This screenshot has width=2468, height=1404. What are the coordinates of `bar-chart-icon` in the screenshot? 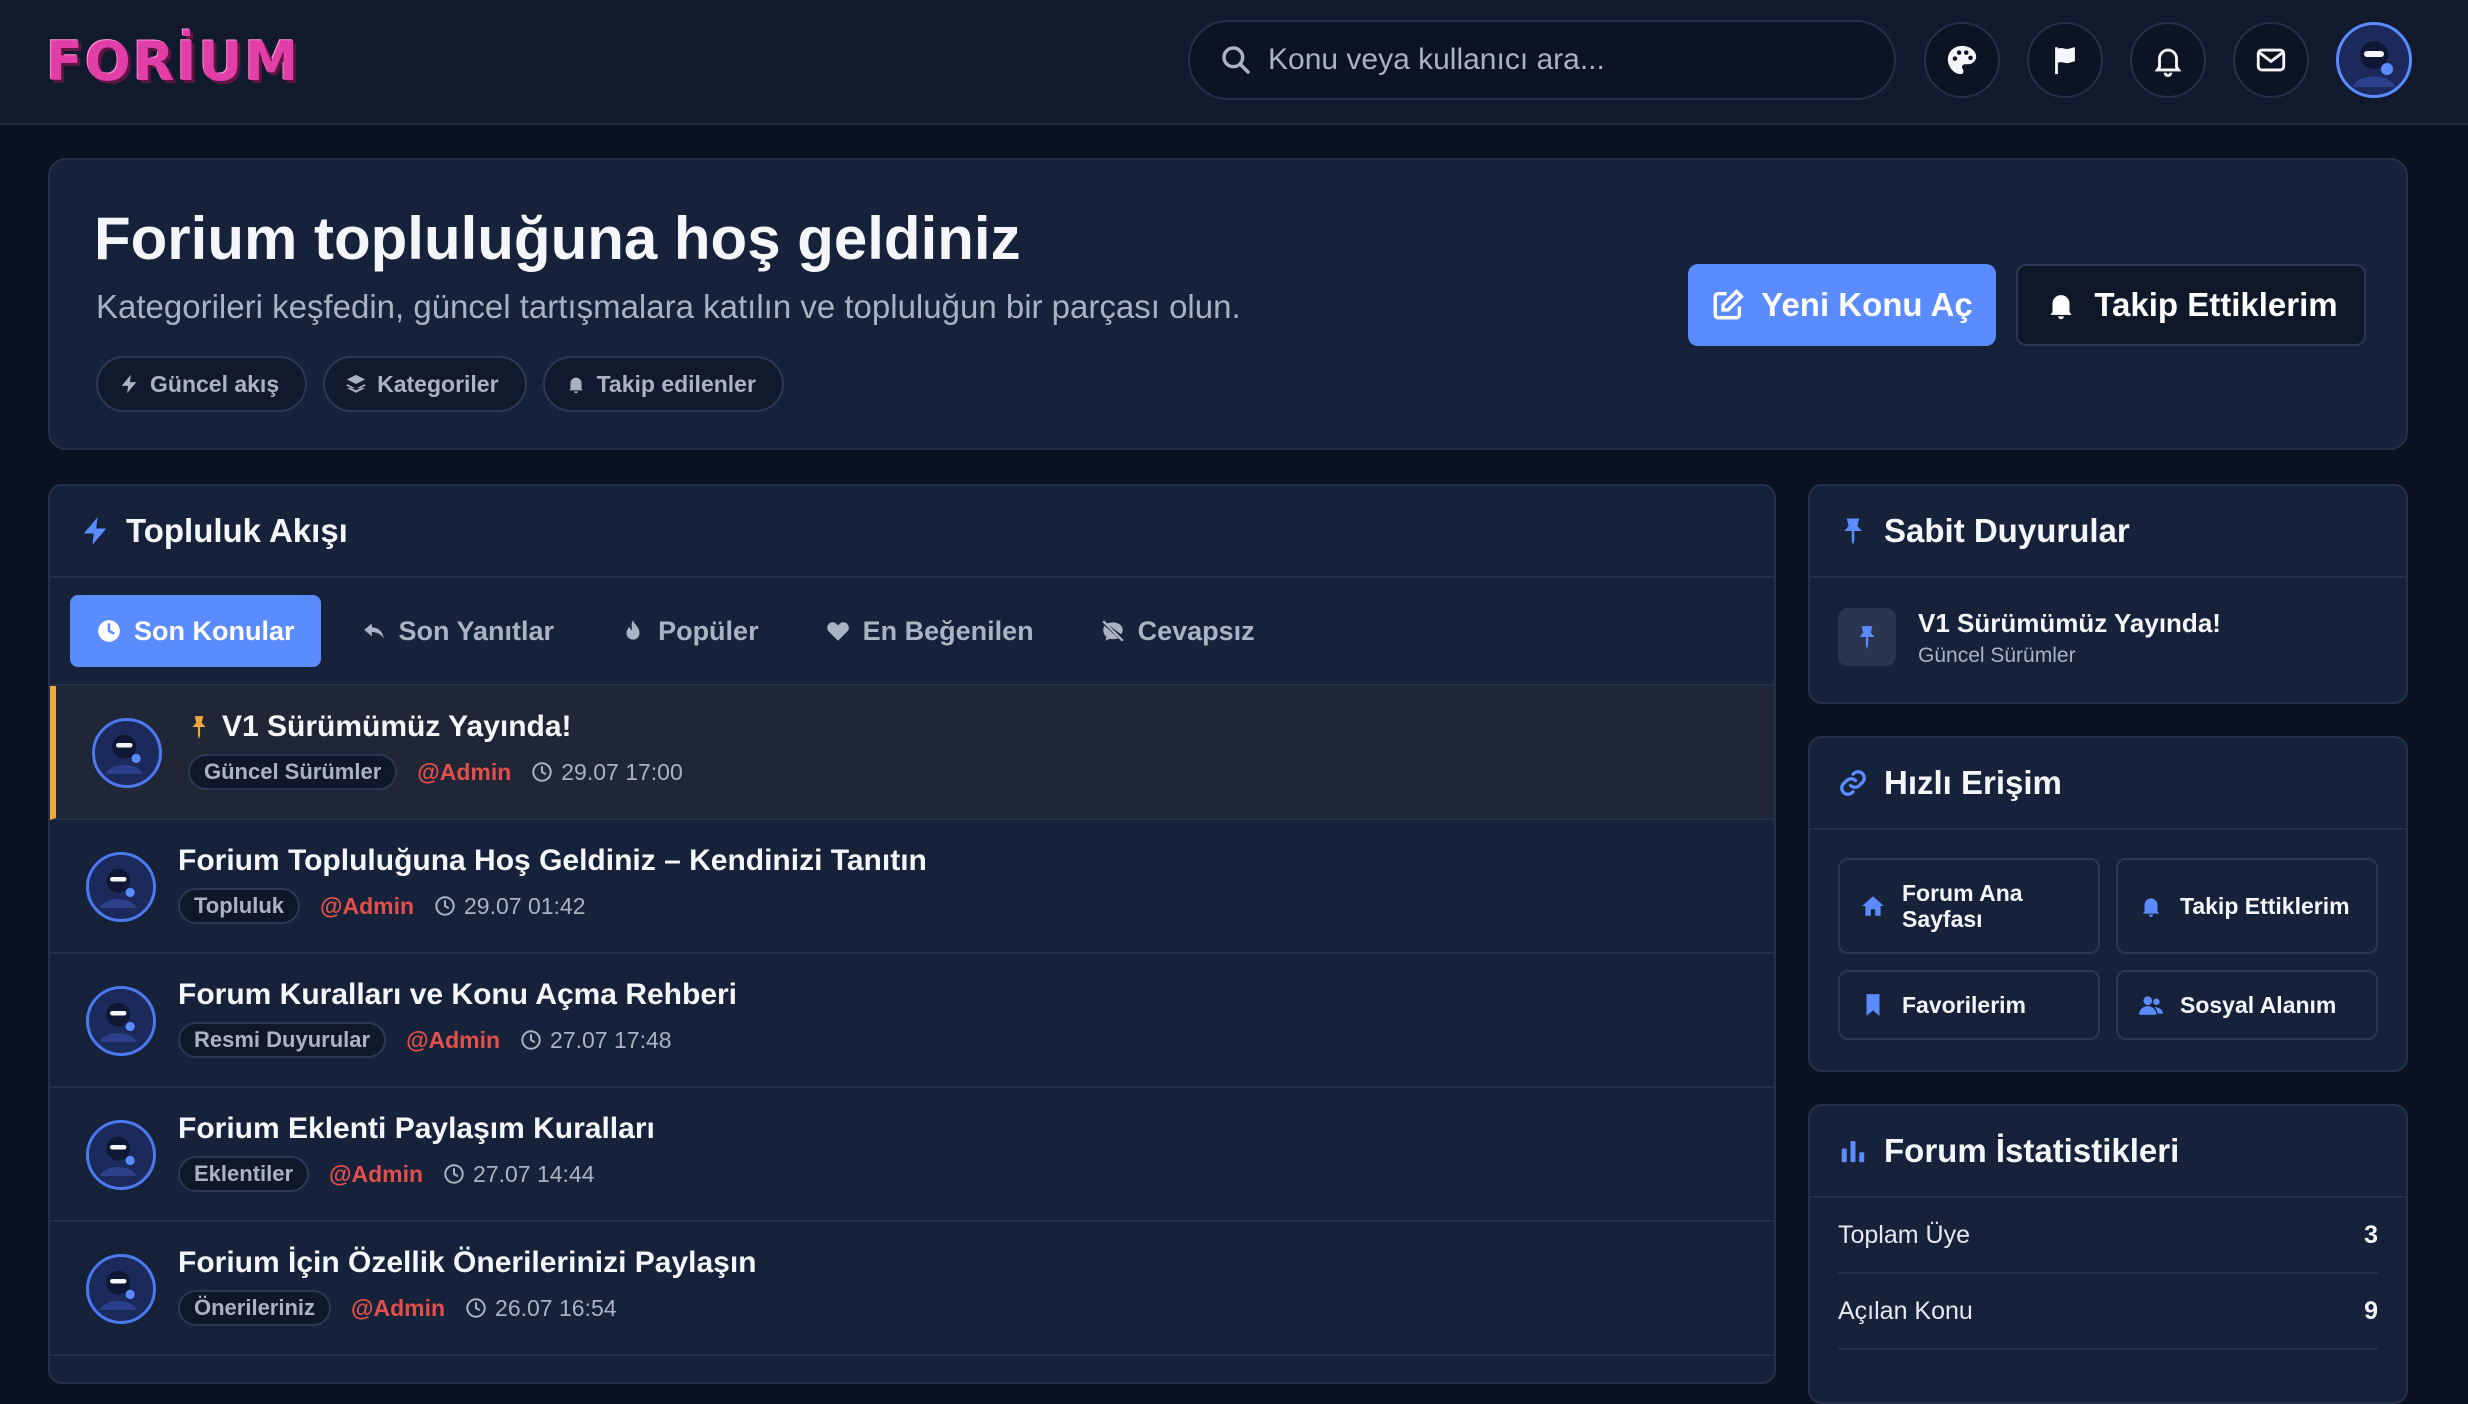 It's located at (1853, 1152).